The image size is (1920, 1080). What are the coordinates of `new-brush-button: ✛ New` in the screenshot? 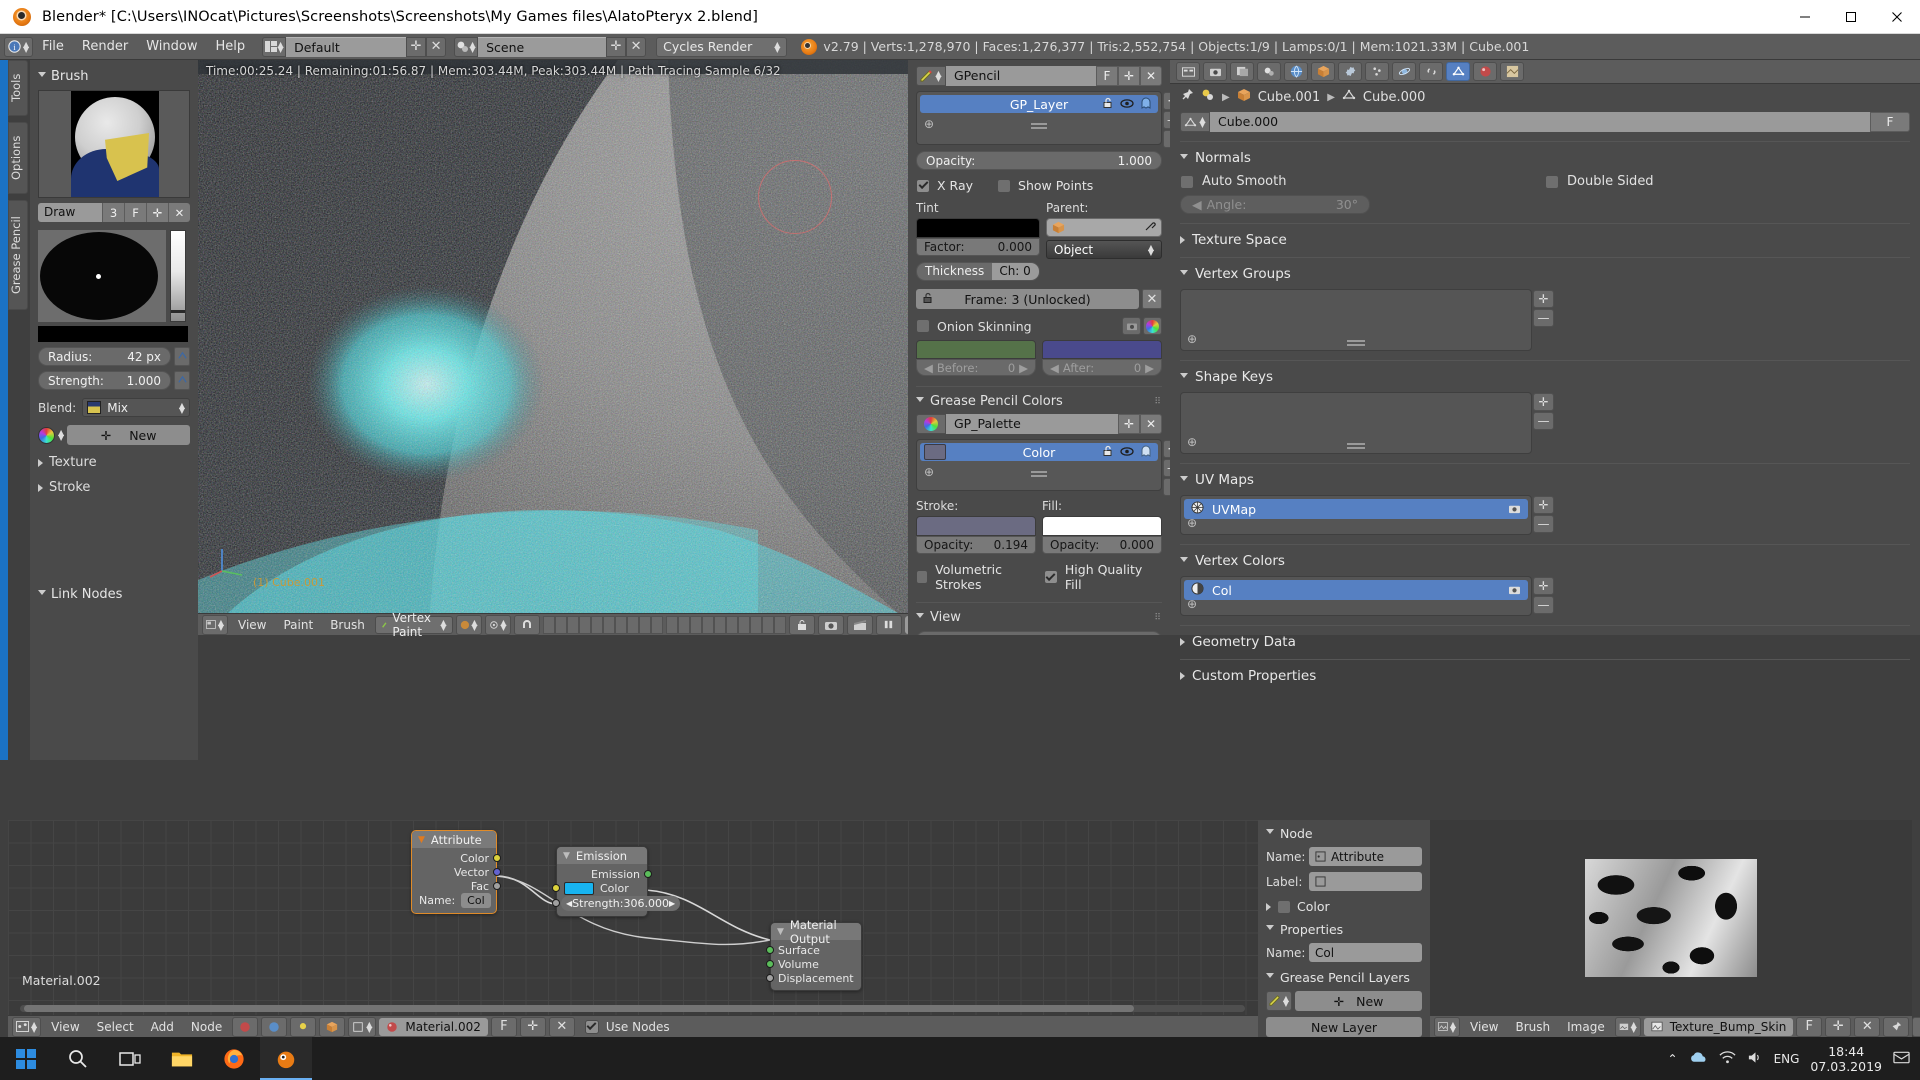 It's located at (128, 435).